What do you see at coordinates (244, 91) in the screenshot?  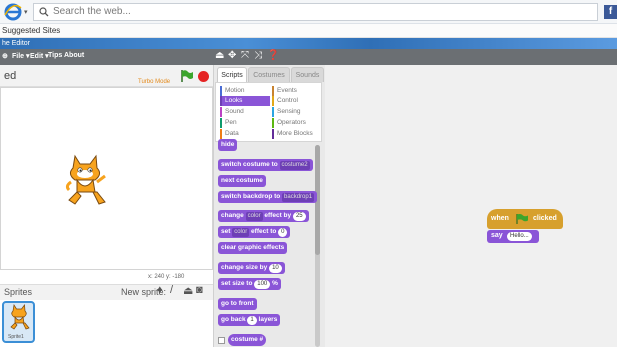 I see `category-motion: Motion` at bounding box center [244, 91].